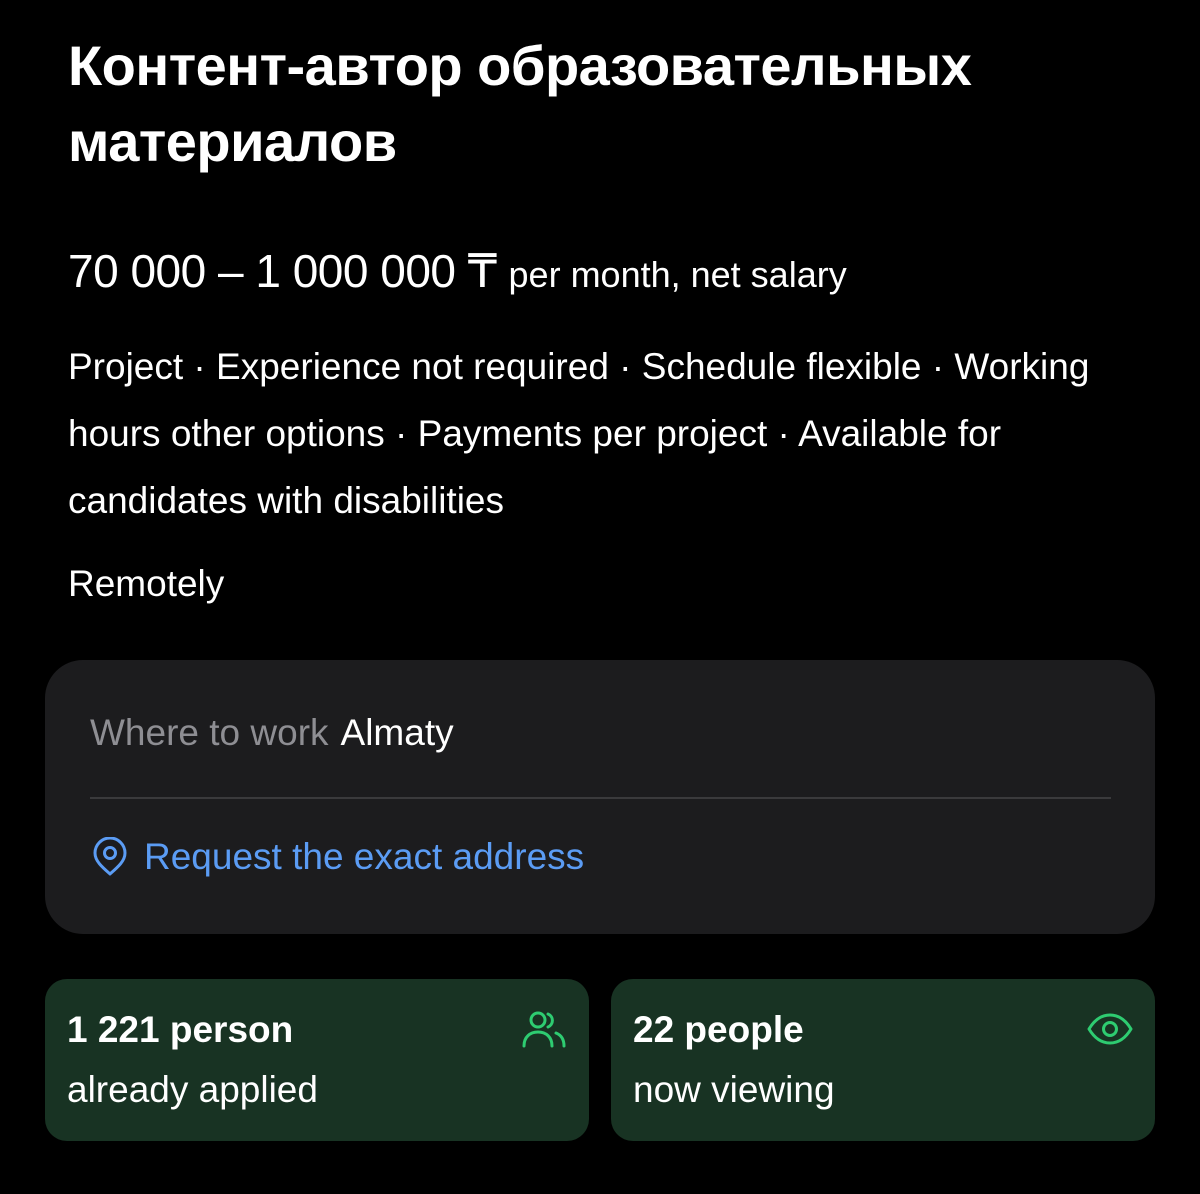  What do you see at coordinates (180, 1029) in the screenshot?
I see `applied-count: 1 221 person` at bounding box center [180, 1029].